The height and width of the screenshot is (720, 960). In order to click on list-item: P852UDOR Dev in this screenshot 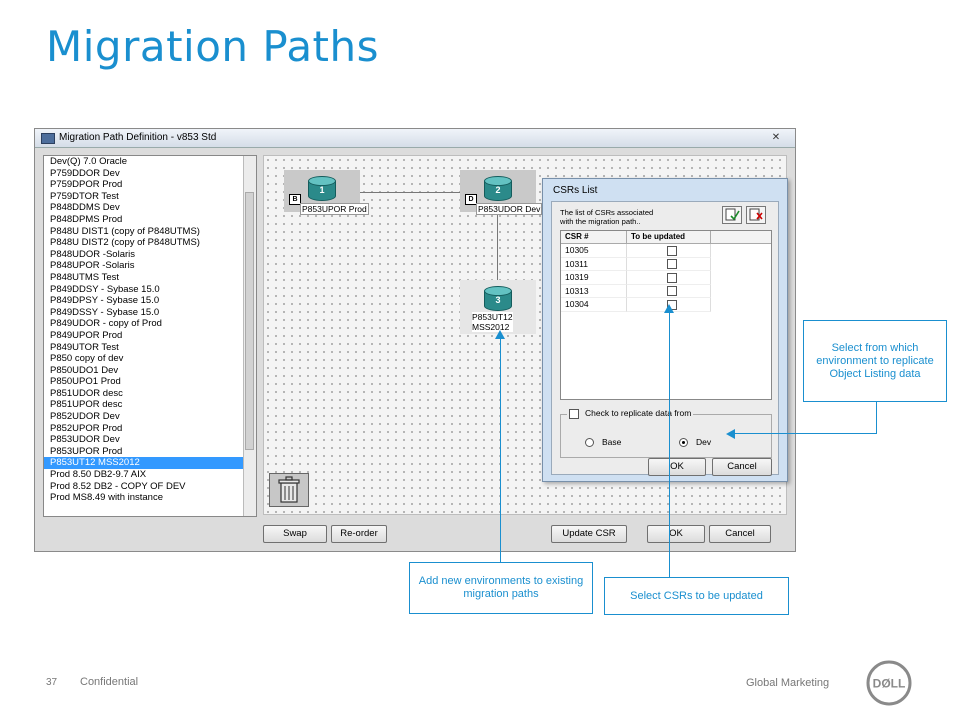, I will do `click(150, 417)`.